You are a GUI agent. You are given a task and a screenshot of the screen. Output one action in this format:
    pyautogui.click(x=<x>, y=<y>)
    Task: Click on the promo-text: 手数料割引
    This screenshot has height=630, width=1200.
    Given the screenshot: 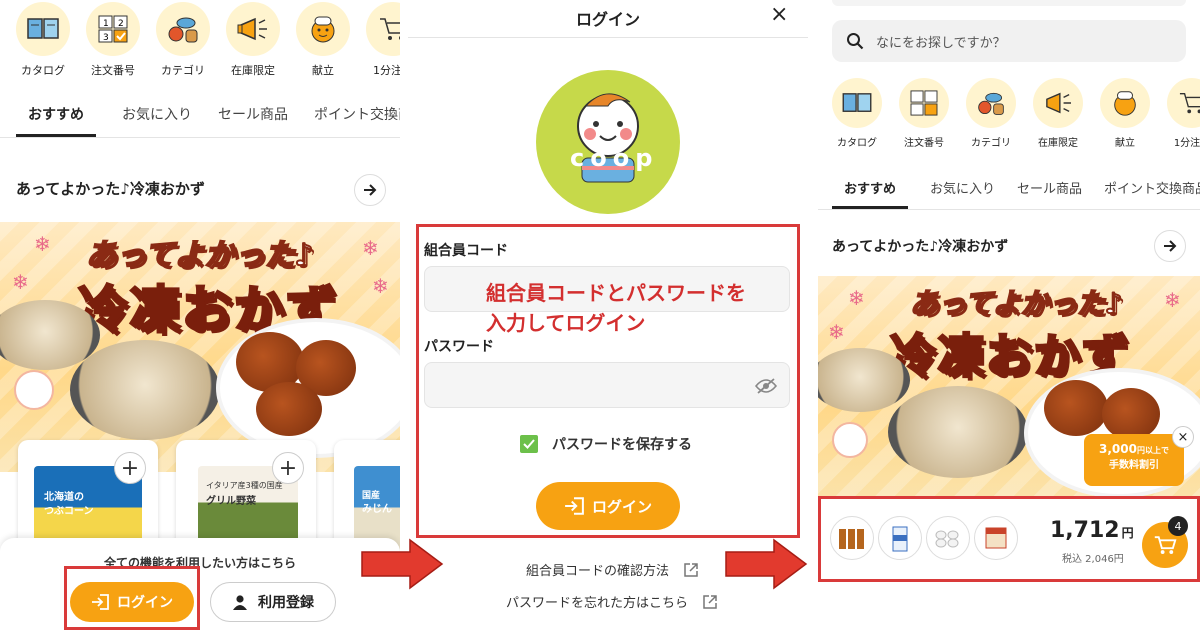 What is the action you would take?
    pyautogui.click(x=1134, y=465)
    